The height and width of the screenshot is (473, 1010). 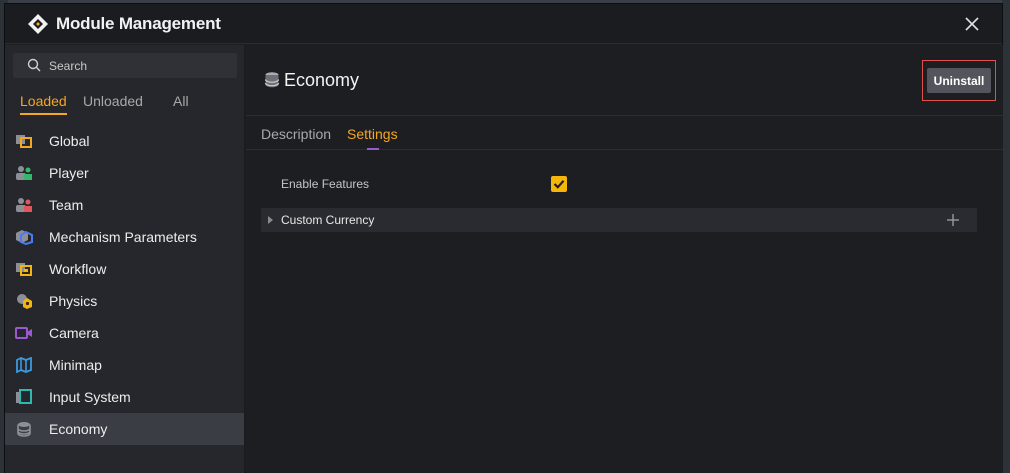 What do you see at coordinates (124, 173) in the screenshot?
I see `module-item-player: Player` at bounding box center [124, 173].